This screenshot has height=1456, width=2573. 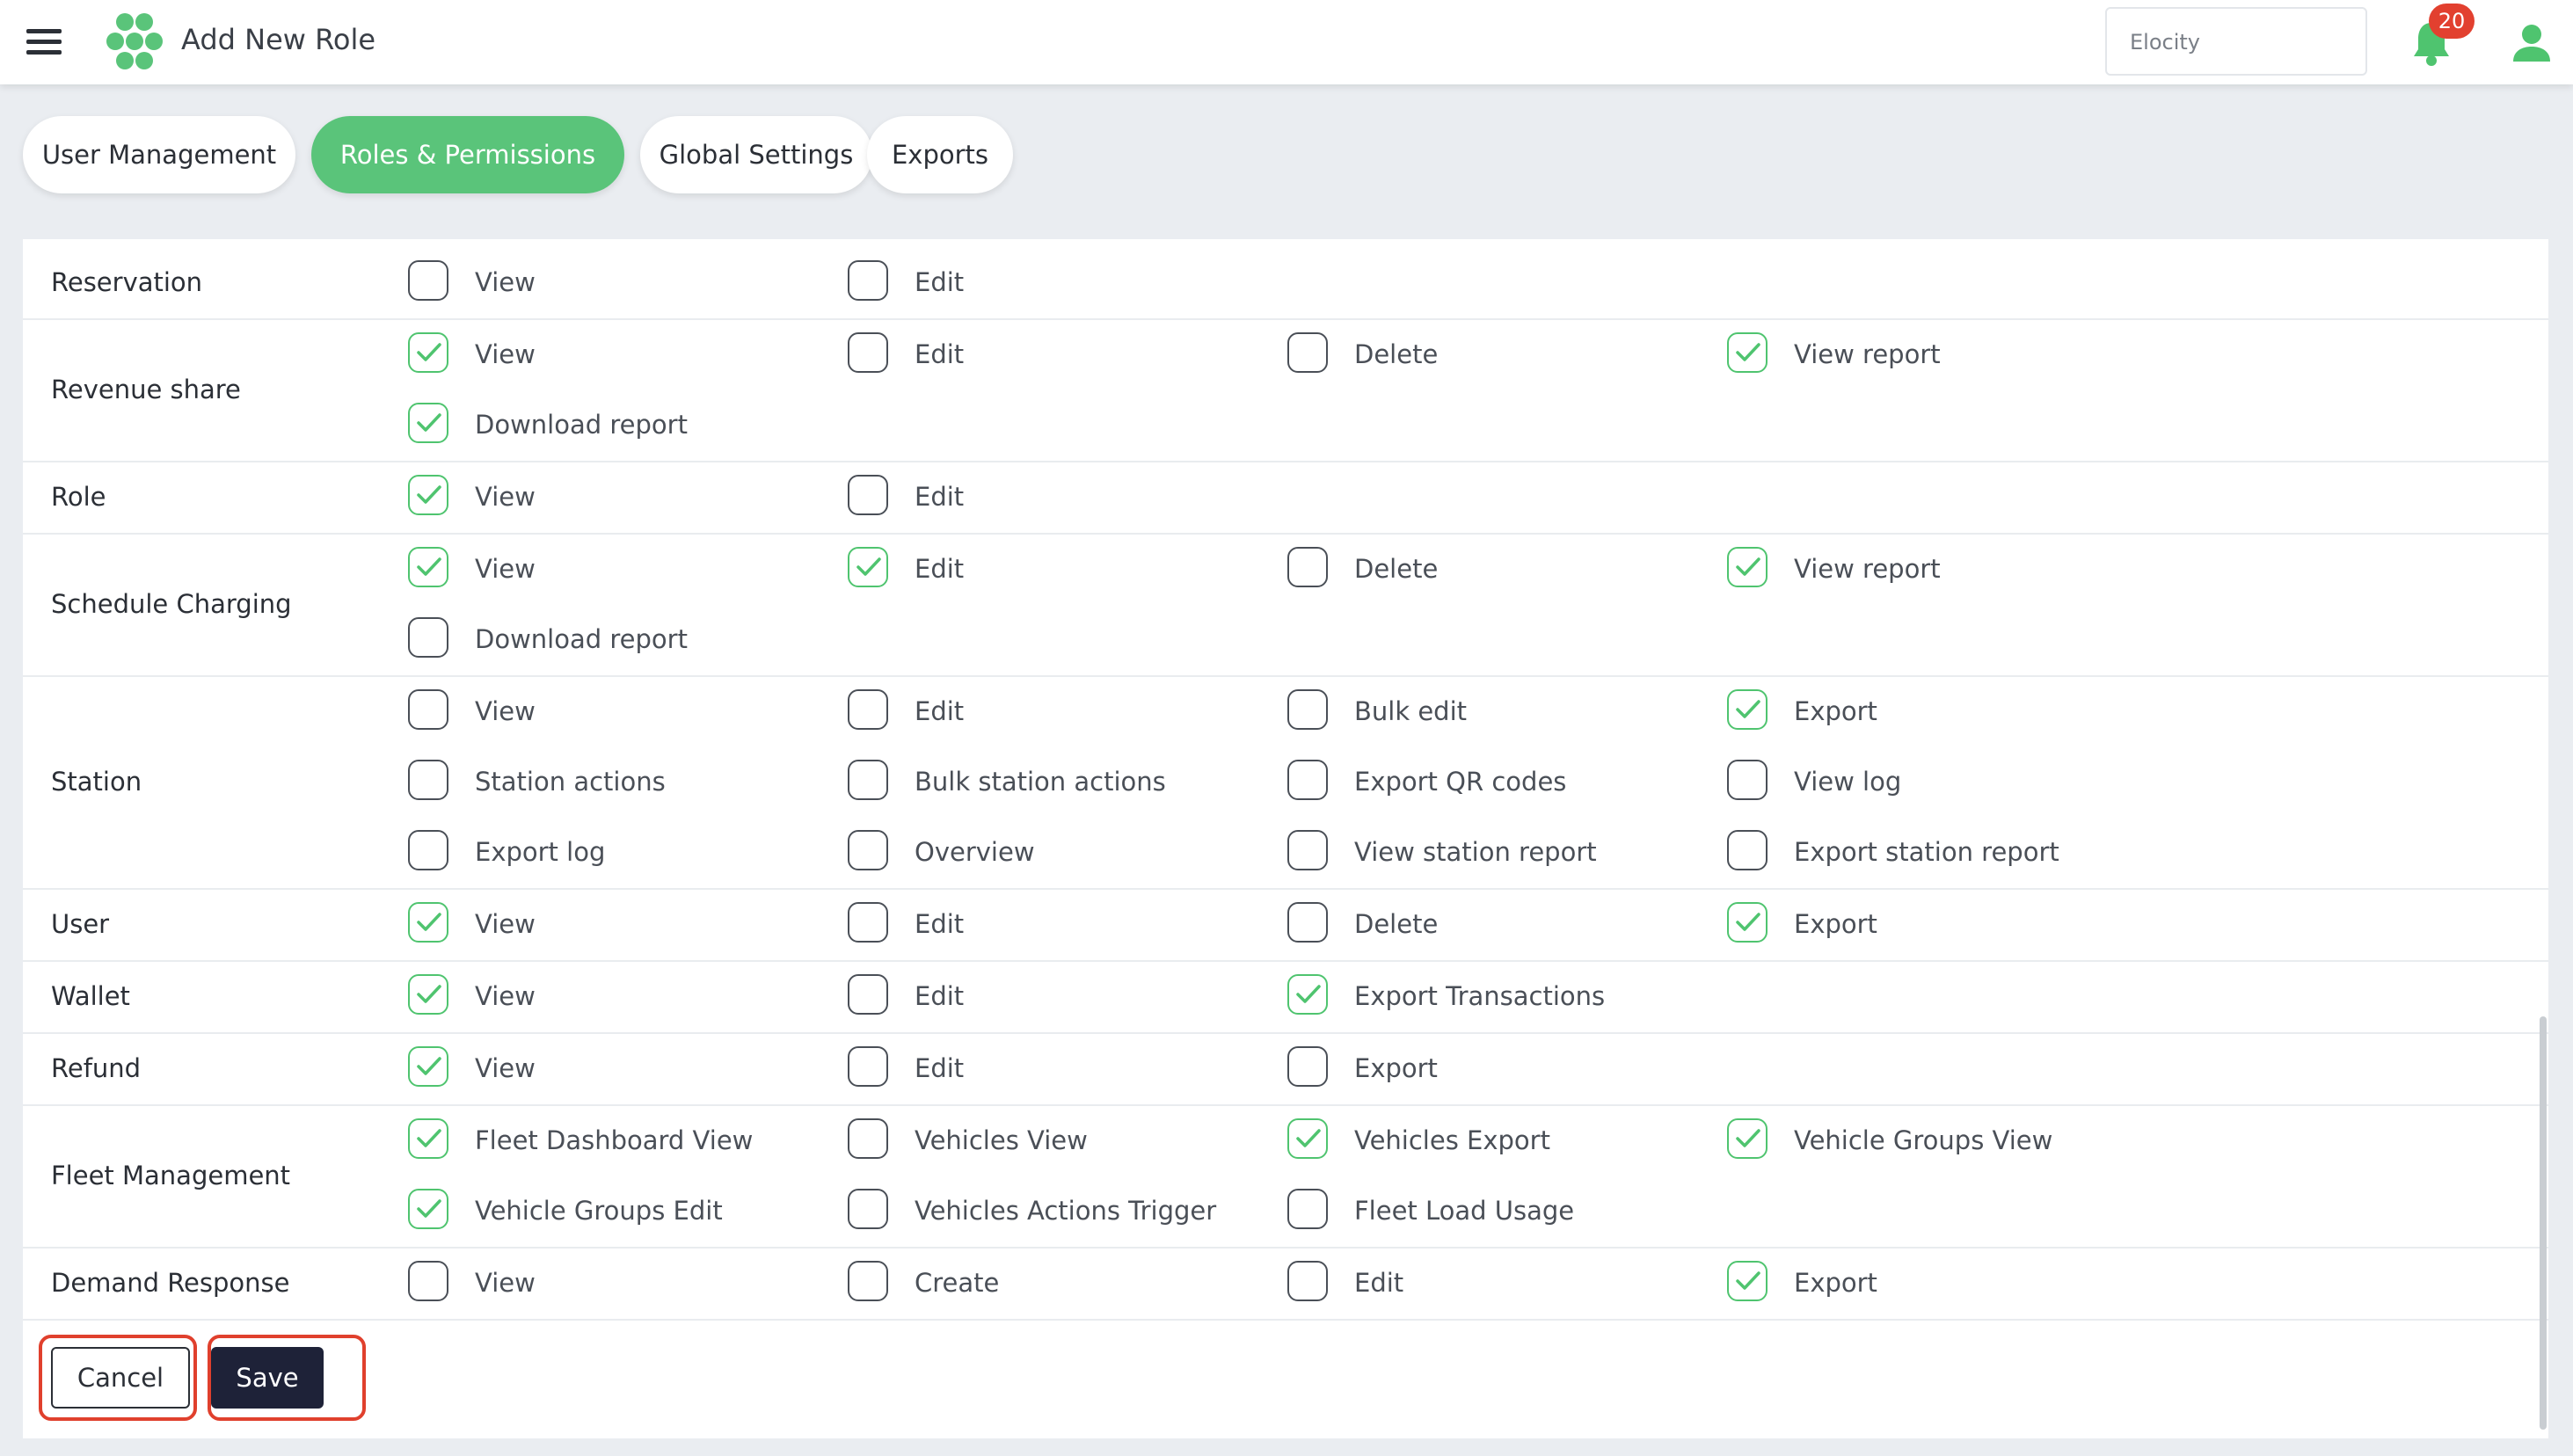 I want to click on user-icon, so click(x=2532, y=43).